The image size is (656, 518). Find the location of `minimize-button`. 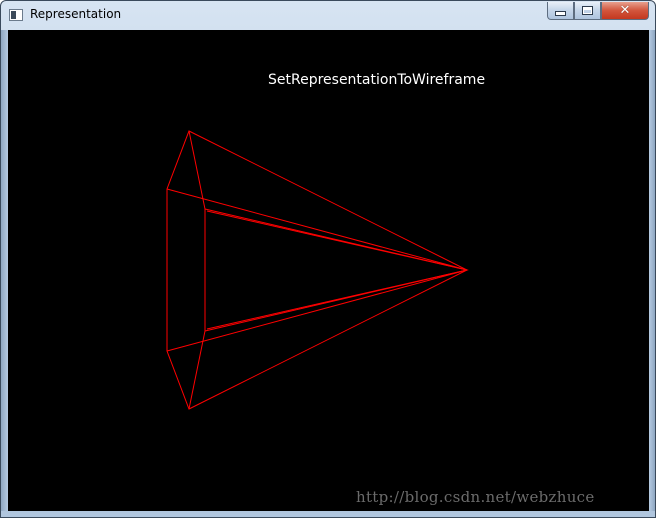

minimize-button is located at coordinates (560, 11).